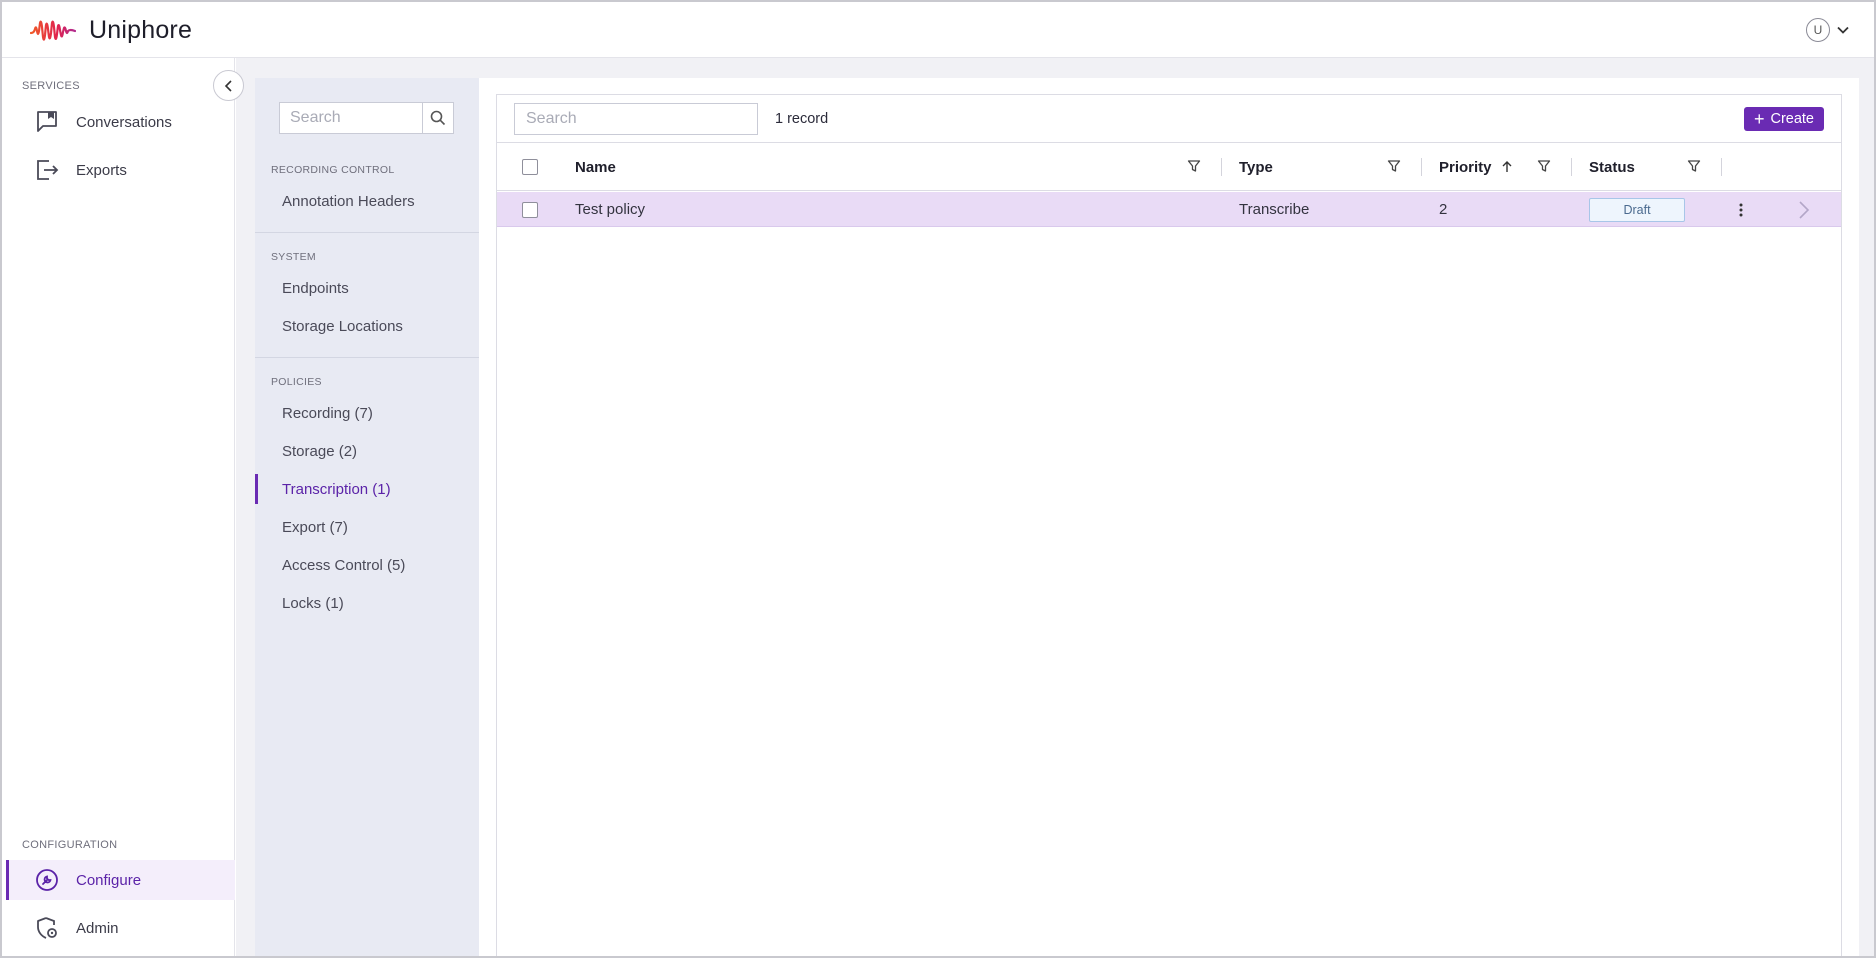 This screenshot has height=958, width=1876. What do you see at coordinates (367, 413) in the screenshot?
I see `cfg-item-recording: Recording (7)` at bounding box center [367, 413].